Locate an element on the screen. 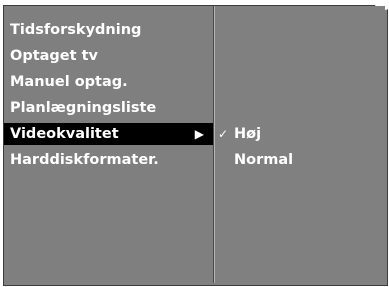 This screenshot has height=287, width=389. submenu-item-label: Høj is located at coordinates (248, 134).